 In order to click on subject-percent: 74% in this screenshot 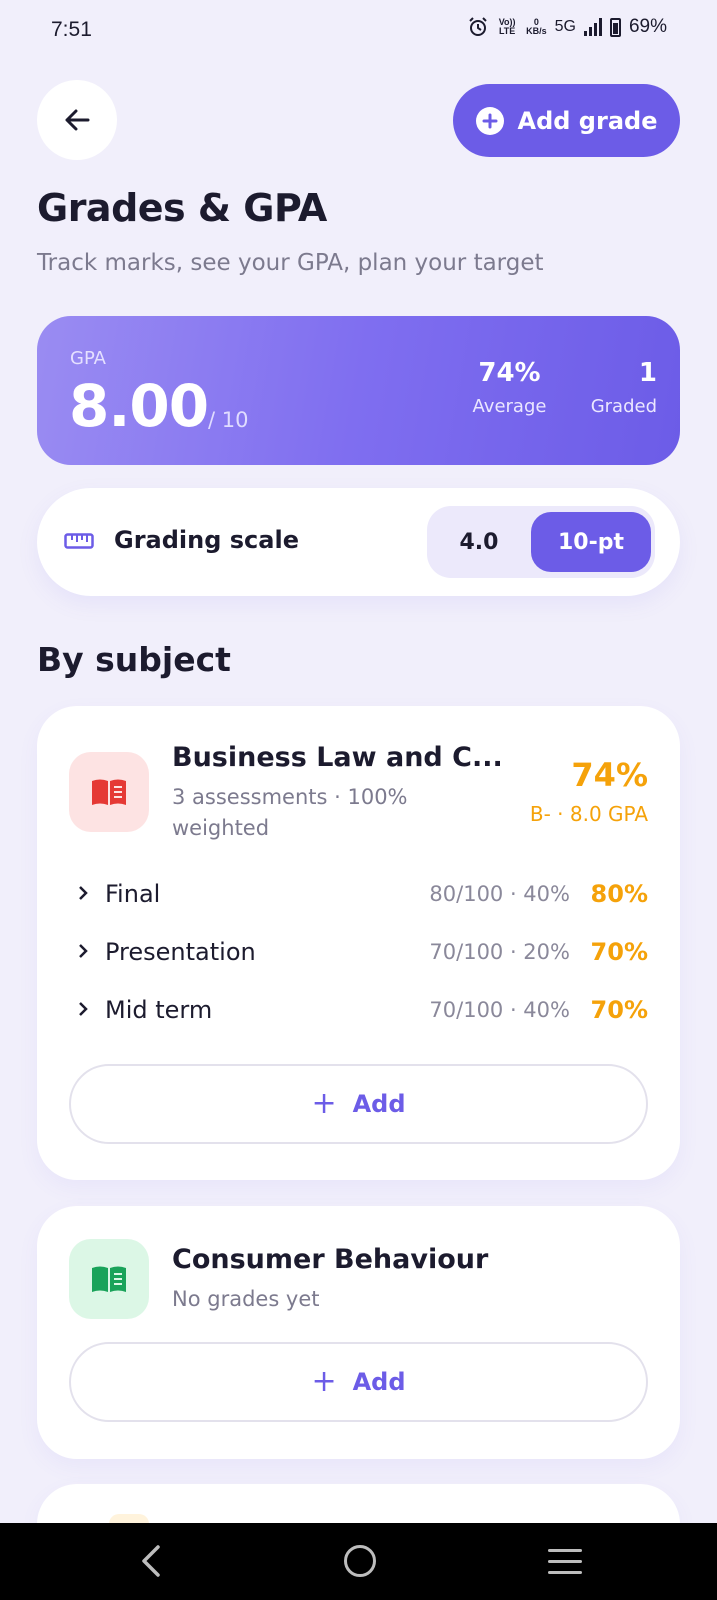, I will do `click(609, 775)`.